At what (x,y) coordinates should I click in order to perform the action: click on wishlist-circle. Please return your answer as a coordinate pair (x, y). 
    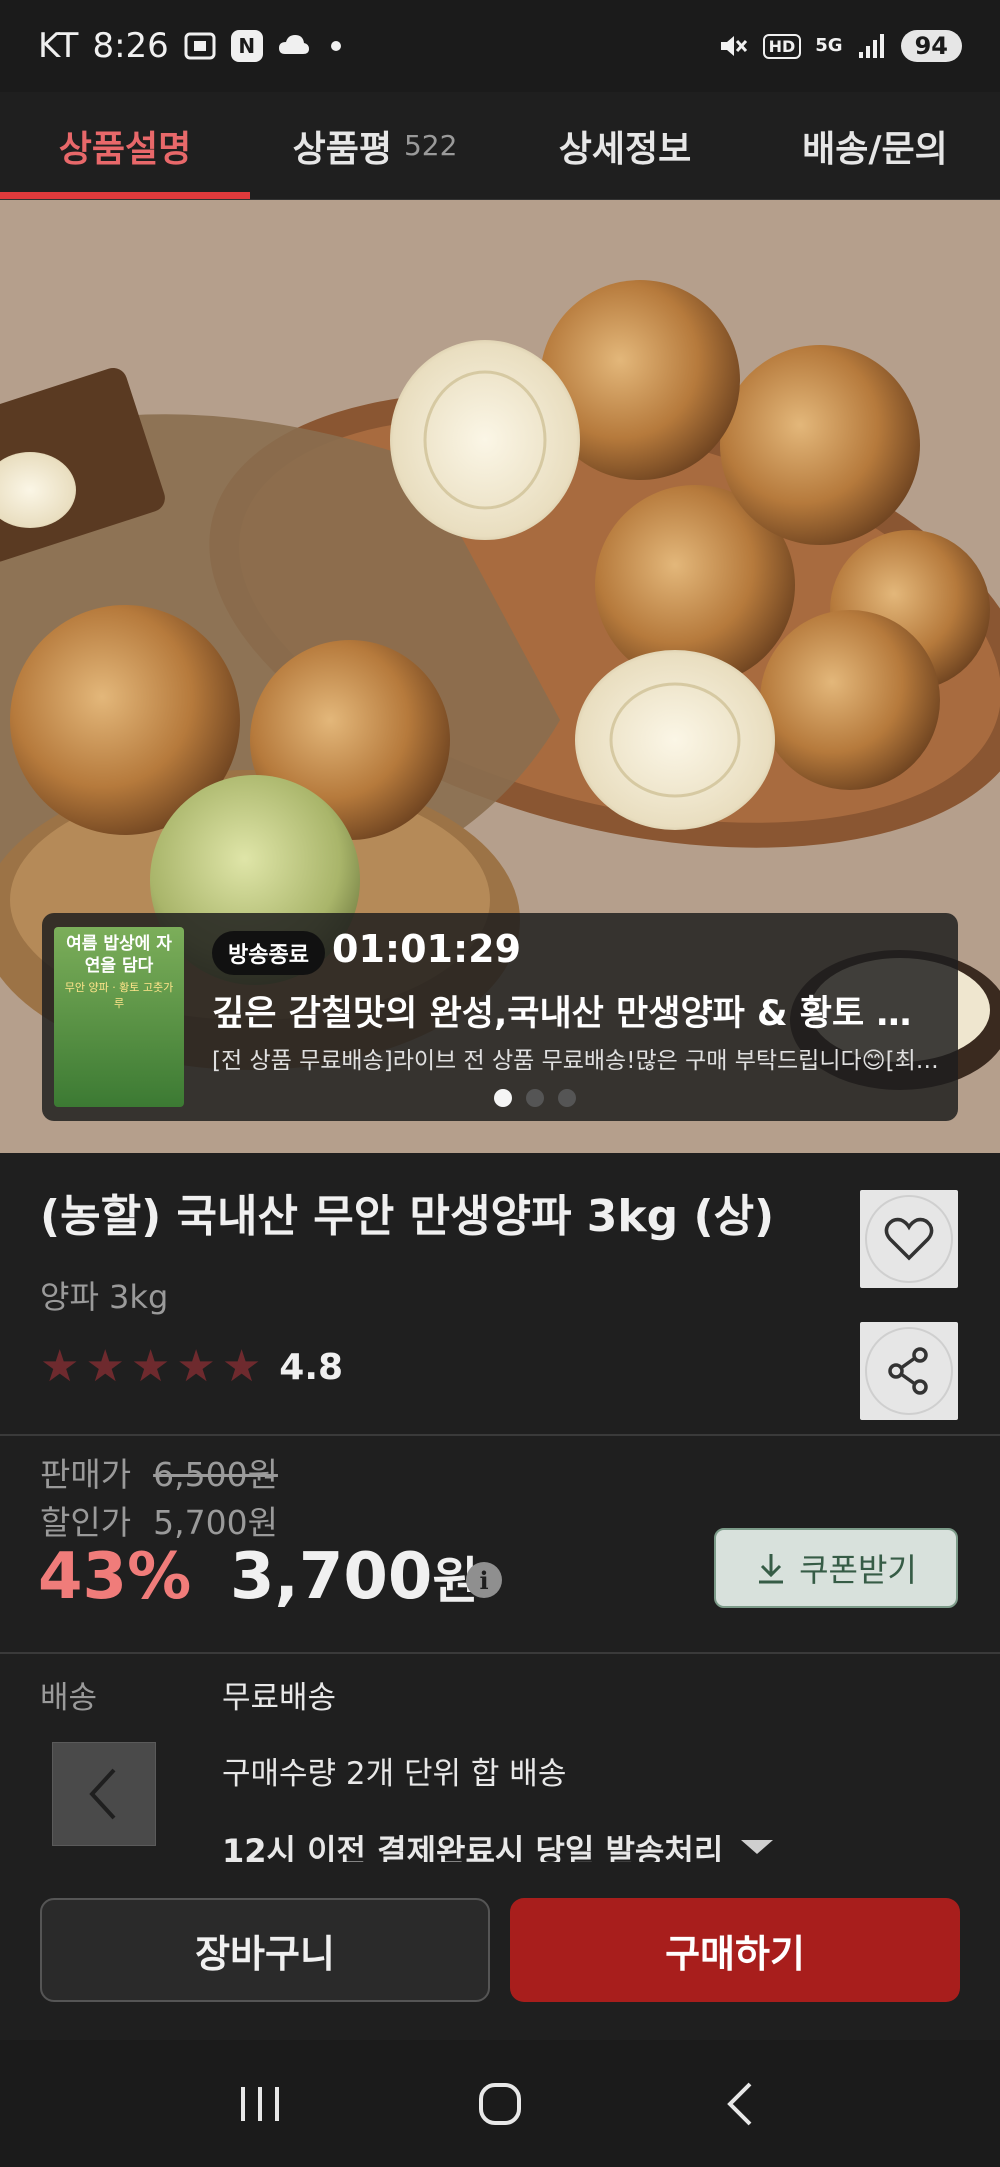
    Looking at the image, I should click on (909, 1239).